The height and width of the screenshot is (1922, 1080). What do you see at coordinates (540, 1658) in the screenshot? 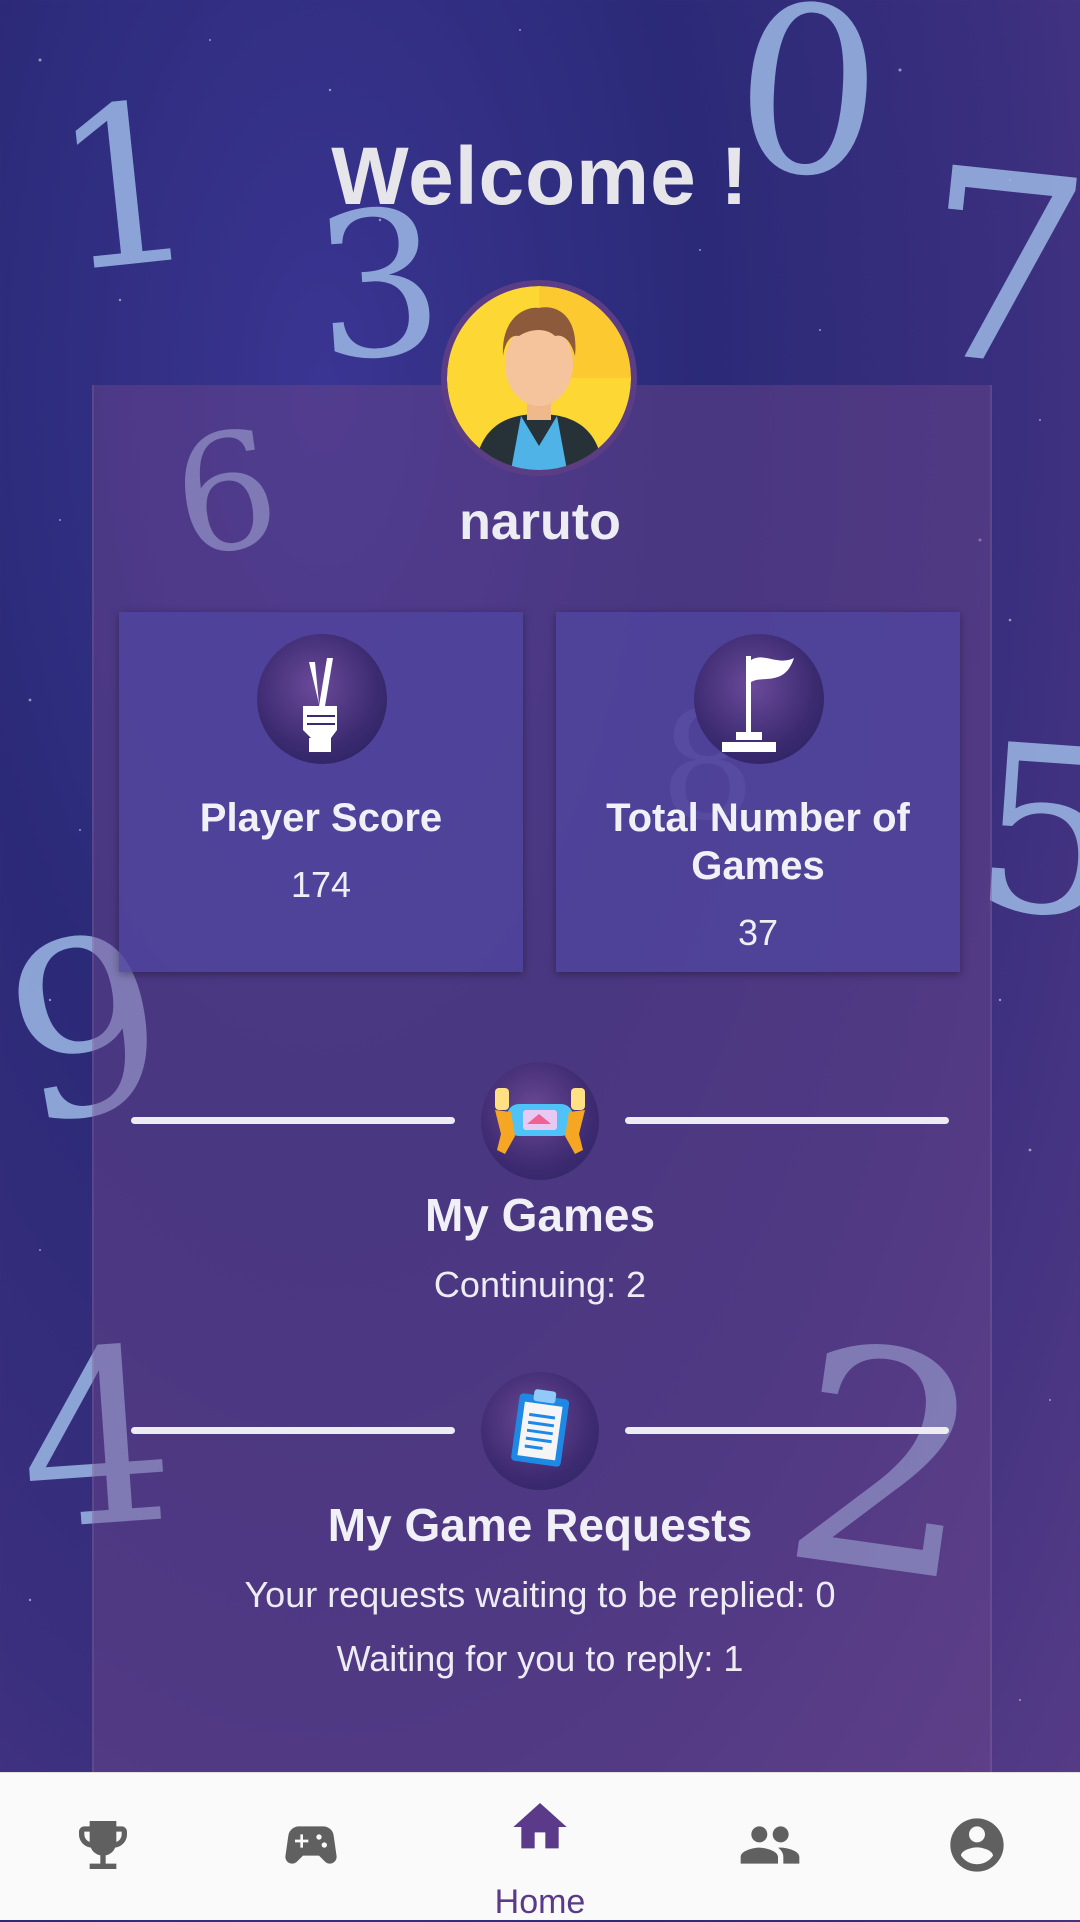
I see `requests-waiting-you: Waiting for you to reply: 1` at bounding box center [540, 1658].